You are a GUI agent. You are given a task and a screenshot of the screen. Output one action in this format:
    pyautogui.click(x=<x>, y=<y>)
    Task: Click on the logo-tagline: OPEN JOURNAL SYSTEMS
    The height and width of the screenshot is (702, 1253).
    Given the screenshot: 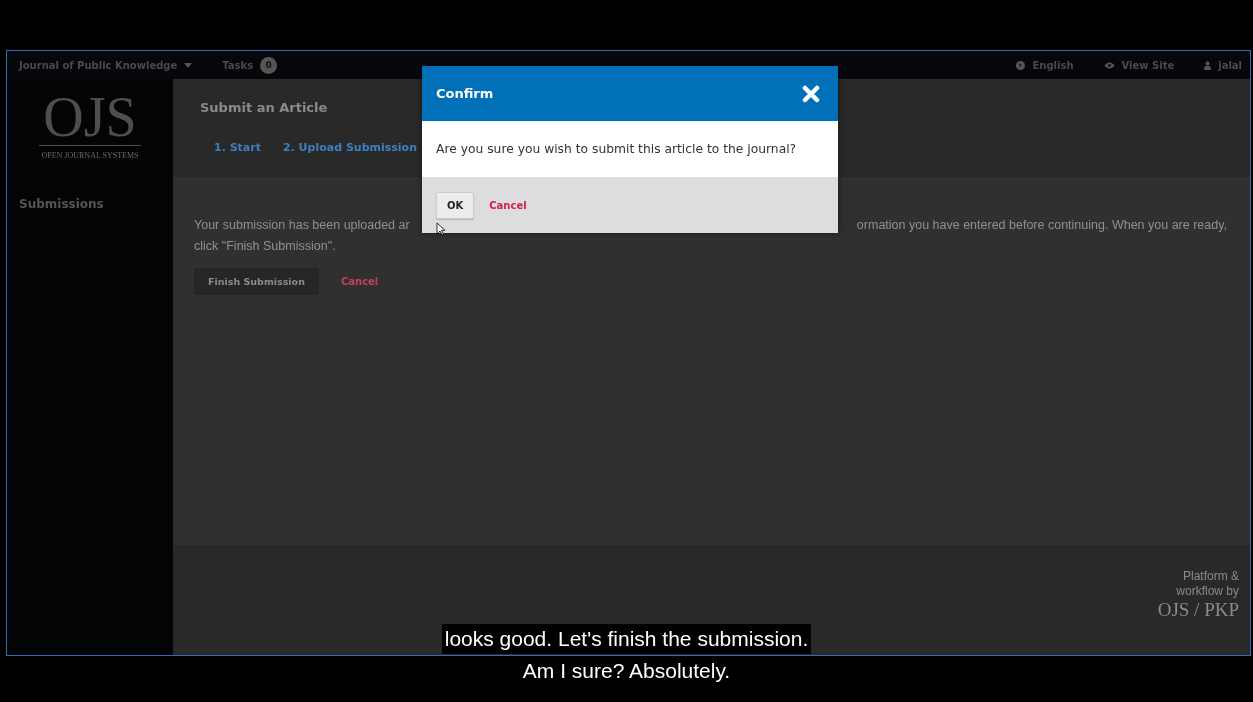 What is the action you would take?
    pyautogui.click(x=90, y=155)
    